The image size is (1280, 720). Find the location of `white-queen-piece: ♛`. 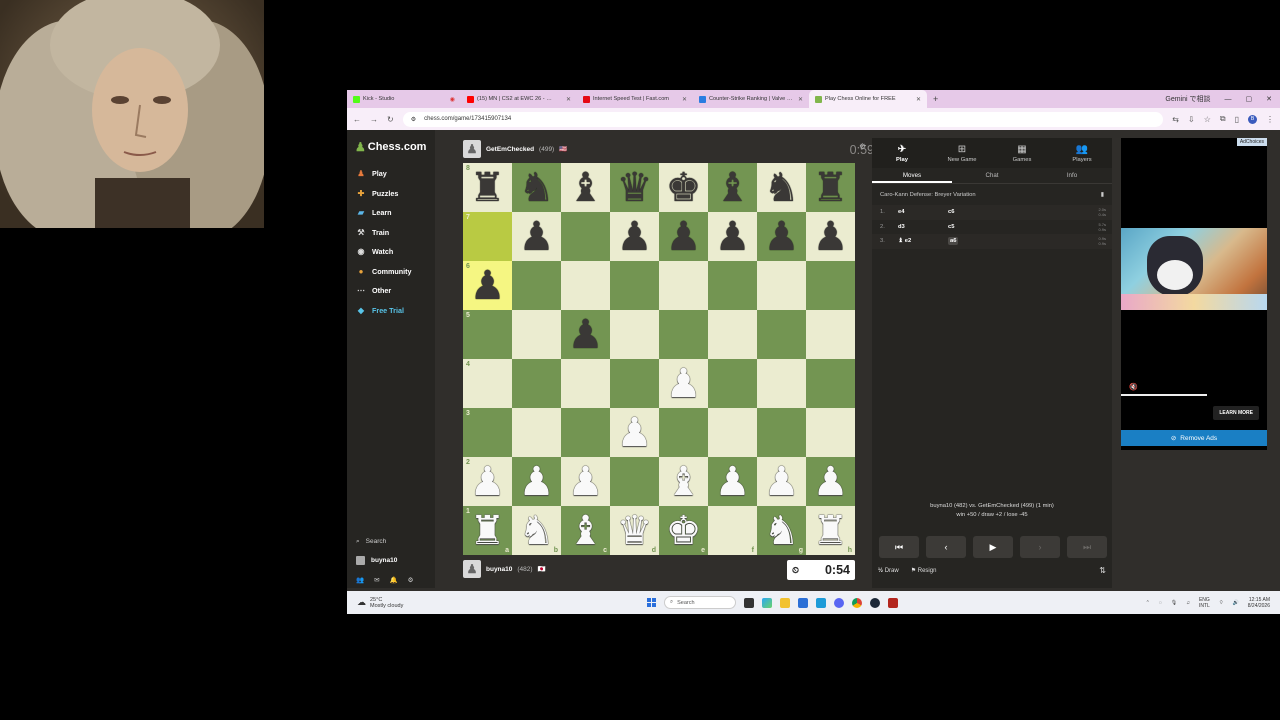

white-queen-piece: ♛ is located at coordinates (635, 531).